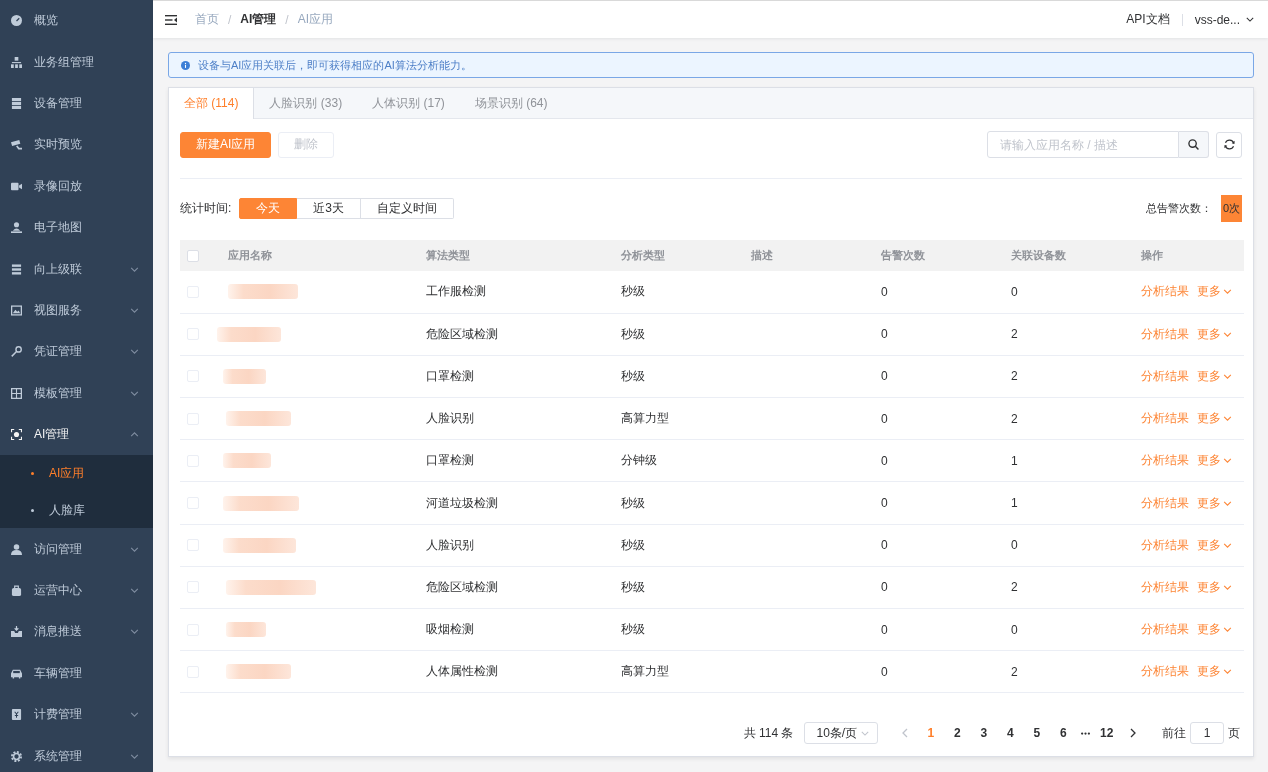 The image size is (1268, 772). I want to click on sidebar-item: 凭证管理, so click(76, 352).